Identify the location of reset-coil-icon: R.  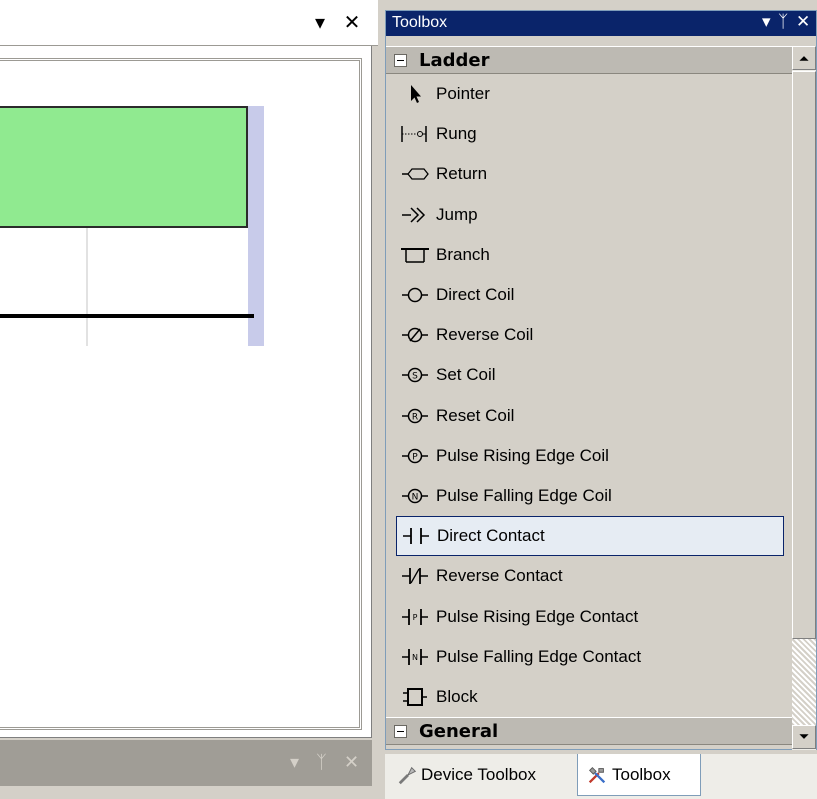
(415, 416).